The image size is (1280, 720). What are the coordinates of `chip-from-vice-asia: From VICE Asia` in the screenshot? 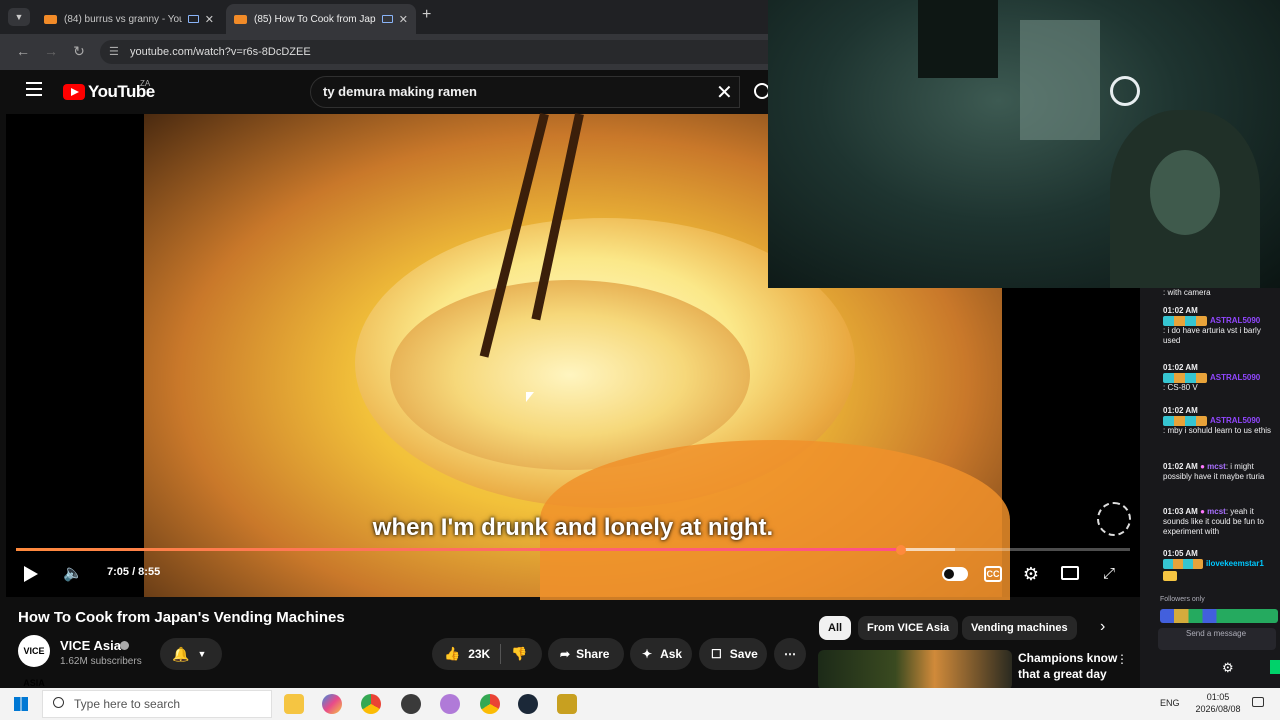 It's located at (908, 628).